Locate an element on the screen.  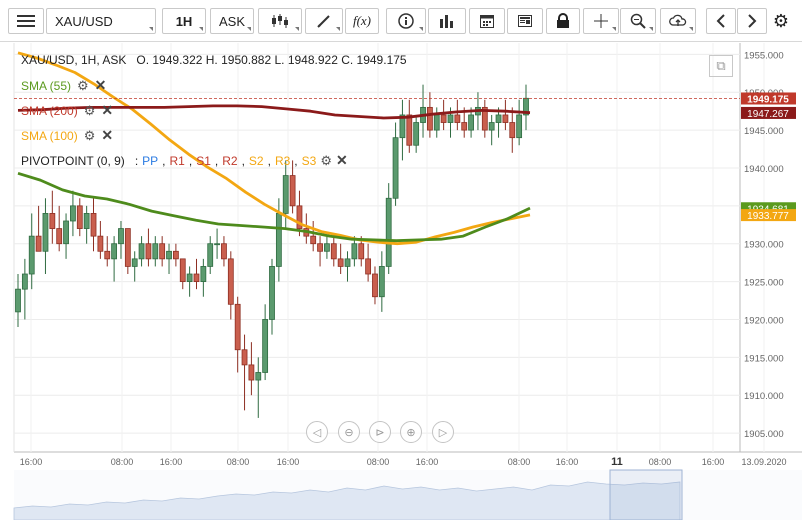
price-label-text: 1947.267 is located at coordinates (768, 114).